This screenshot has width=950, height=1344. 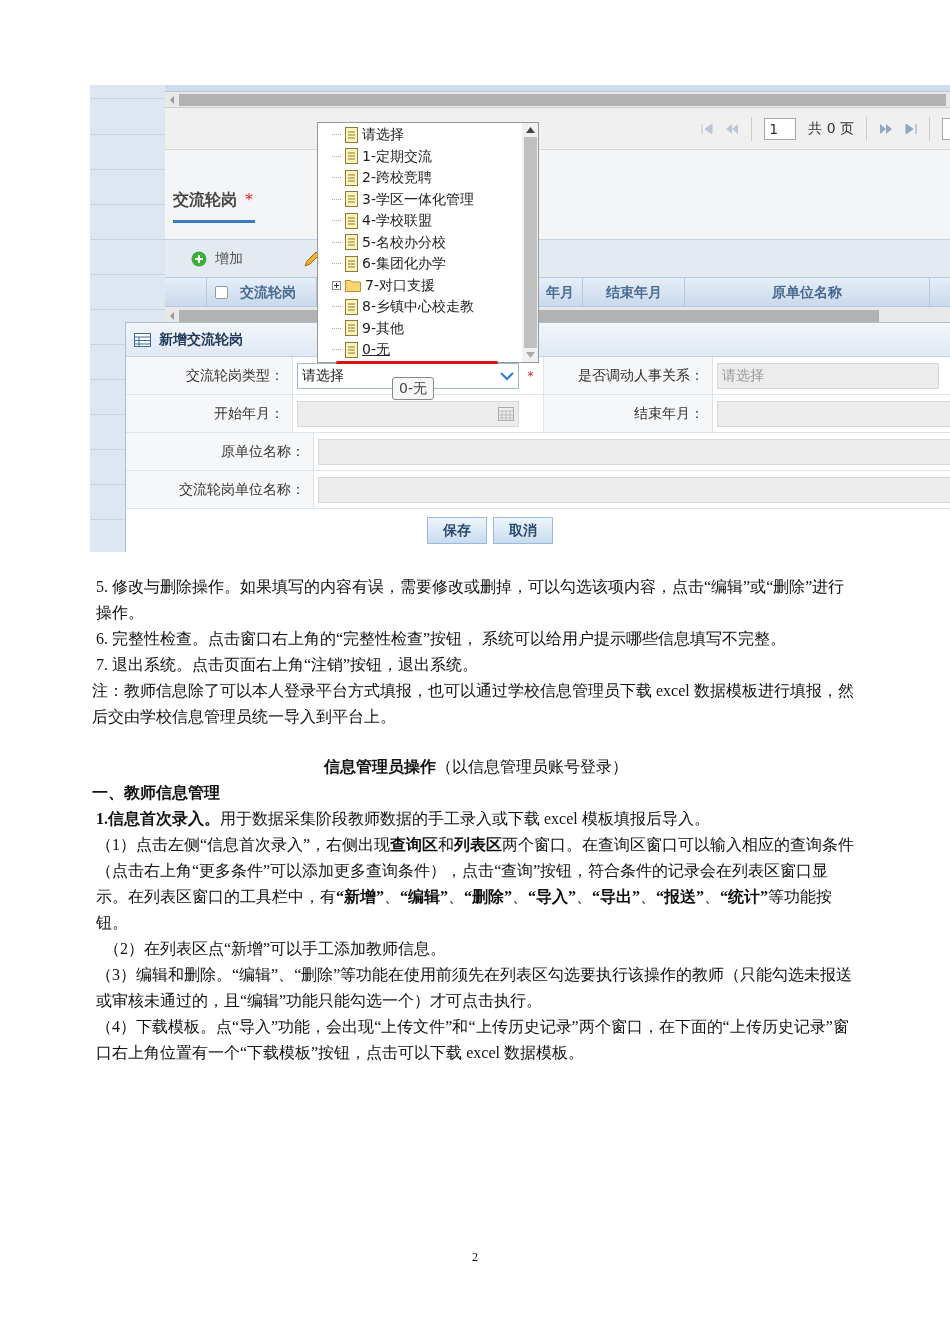 I want to click on column-header: 原单位名称, so click(x=807, y=292).